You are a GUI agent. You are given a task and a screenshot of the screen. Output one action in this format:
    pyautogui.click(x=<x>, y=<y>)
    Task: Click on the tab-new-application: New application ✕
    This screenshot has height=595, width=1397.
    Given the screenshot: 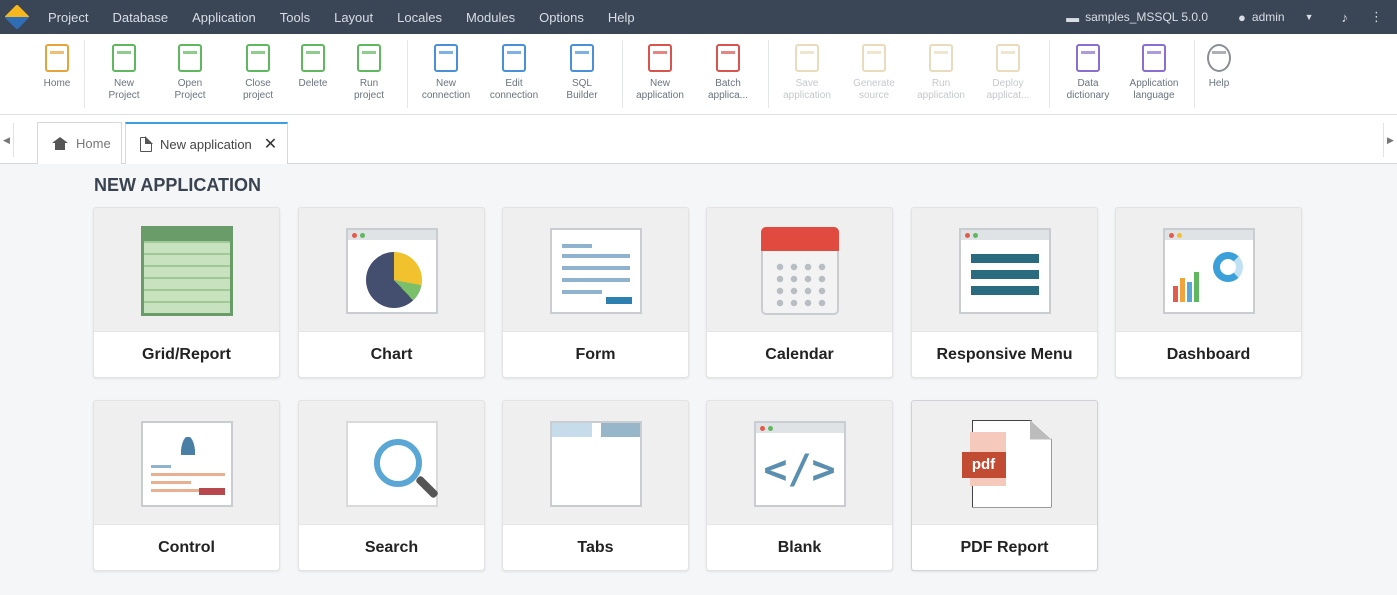 What is the action you would take?
    pyautogui.click(x=207, y=143)
    